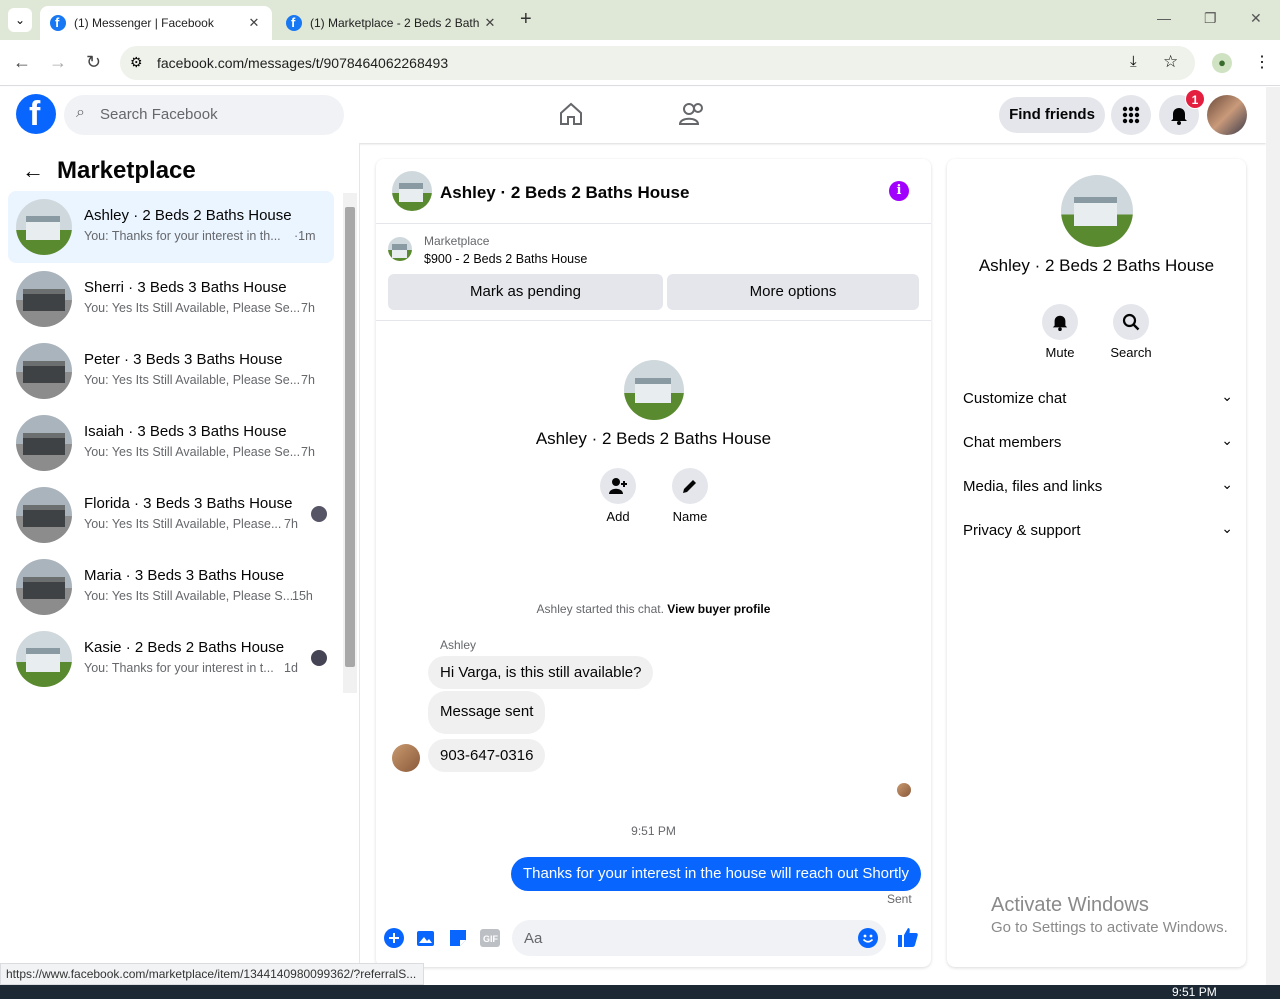 The image size is (1280, 999). I want to click on info-icon: i, so click(899, 191).